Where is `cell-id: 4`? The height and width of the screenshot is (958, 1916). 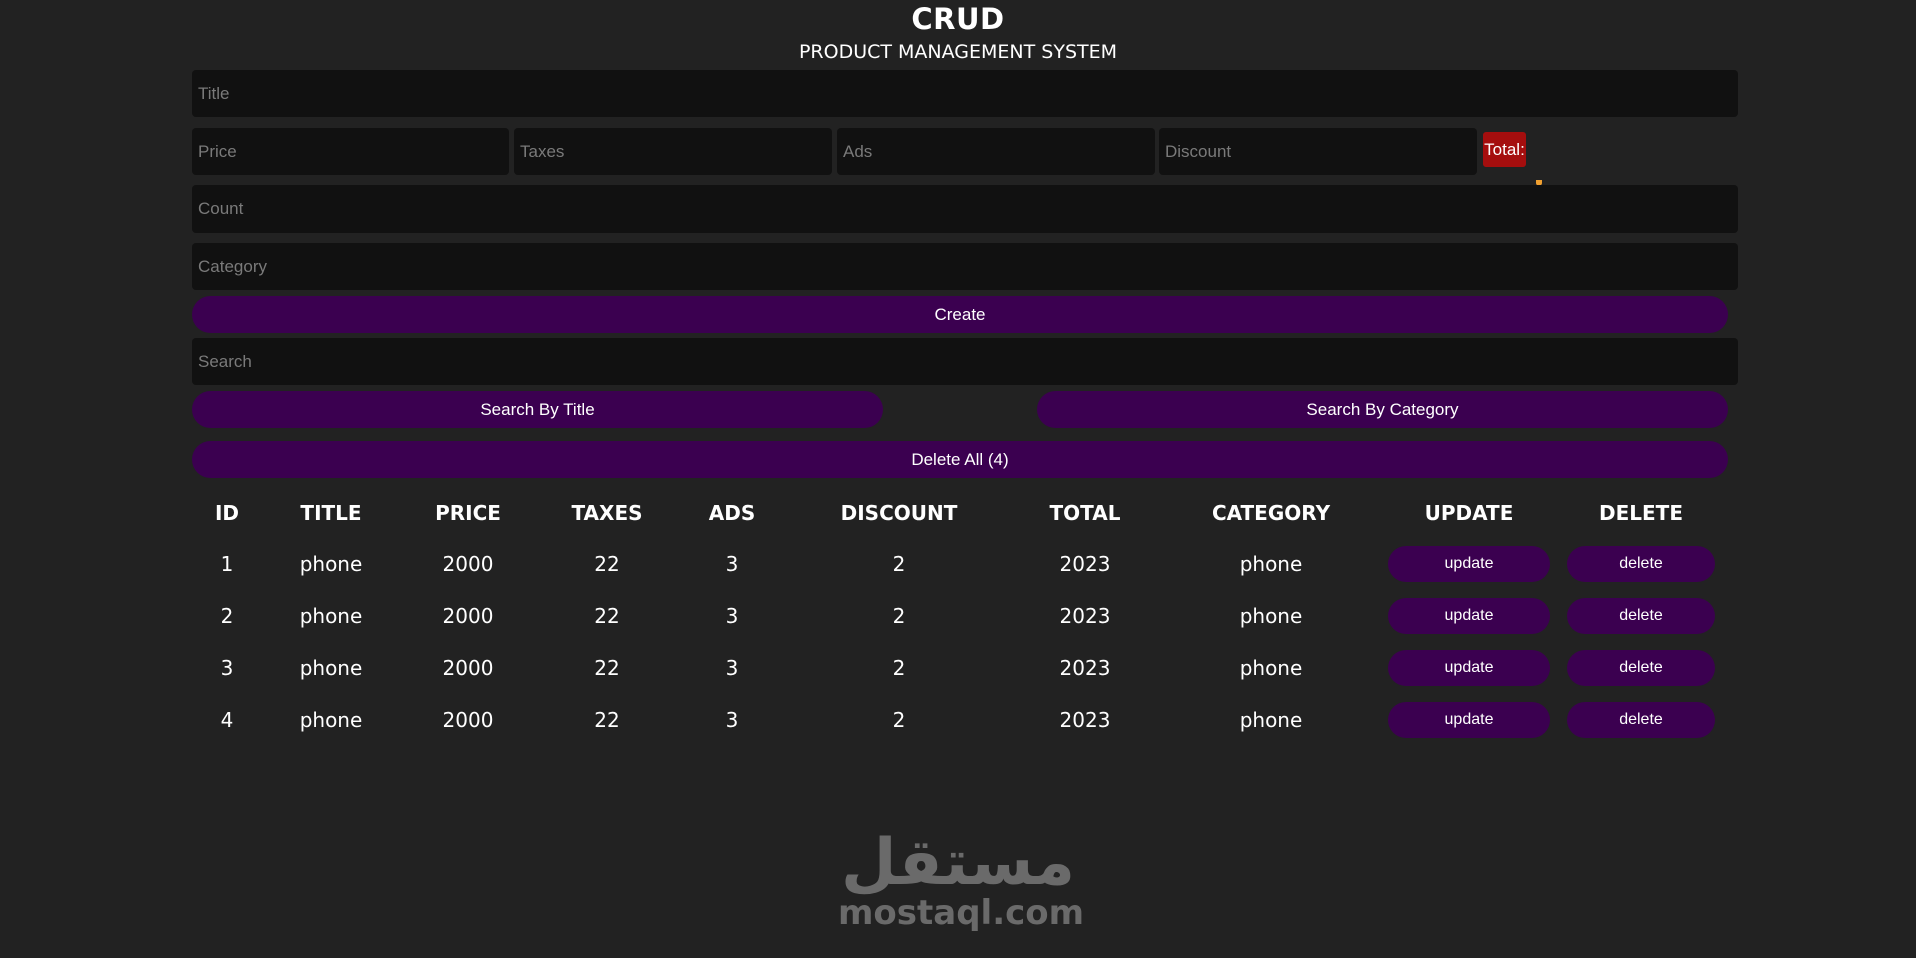 cell-id: 4 is located at coordinates (227, 720).